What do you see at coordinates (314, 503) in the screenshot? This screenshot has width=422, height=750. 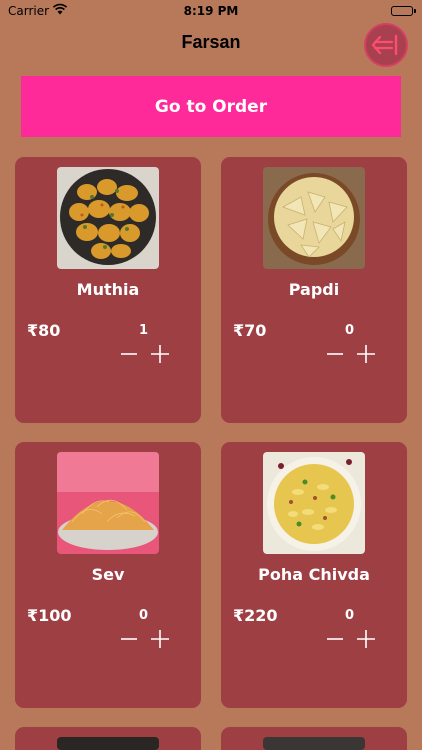 I see `poha-chivda-image` at bounding box center [314, 503].